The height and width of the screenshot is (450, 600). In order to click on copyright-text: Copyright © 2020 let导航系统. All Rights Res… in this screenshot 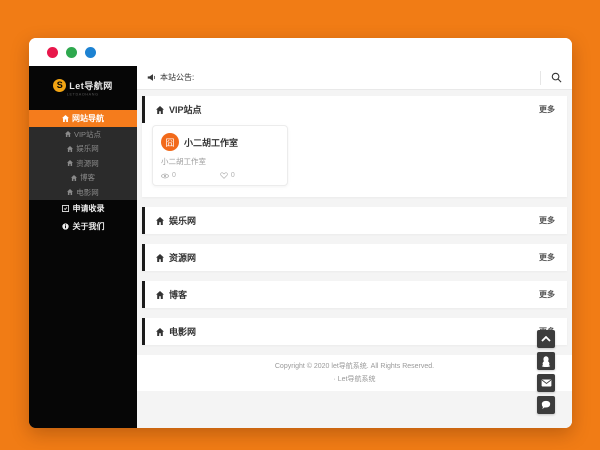, I will do `click(354, 366)`.